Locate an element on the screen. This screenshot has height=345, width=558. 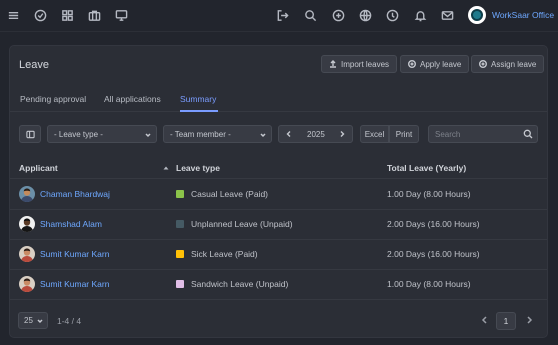
brand-name: WorkSaar Office is located at coordinates (523, 15).